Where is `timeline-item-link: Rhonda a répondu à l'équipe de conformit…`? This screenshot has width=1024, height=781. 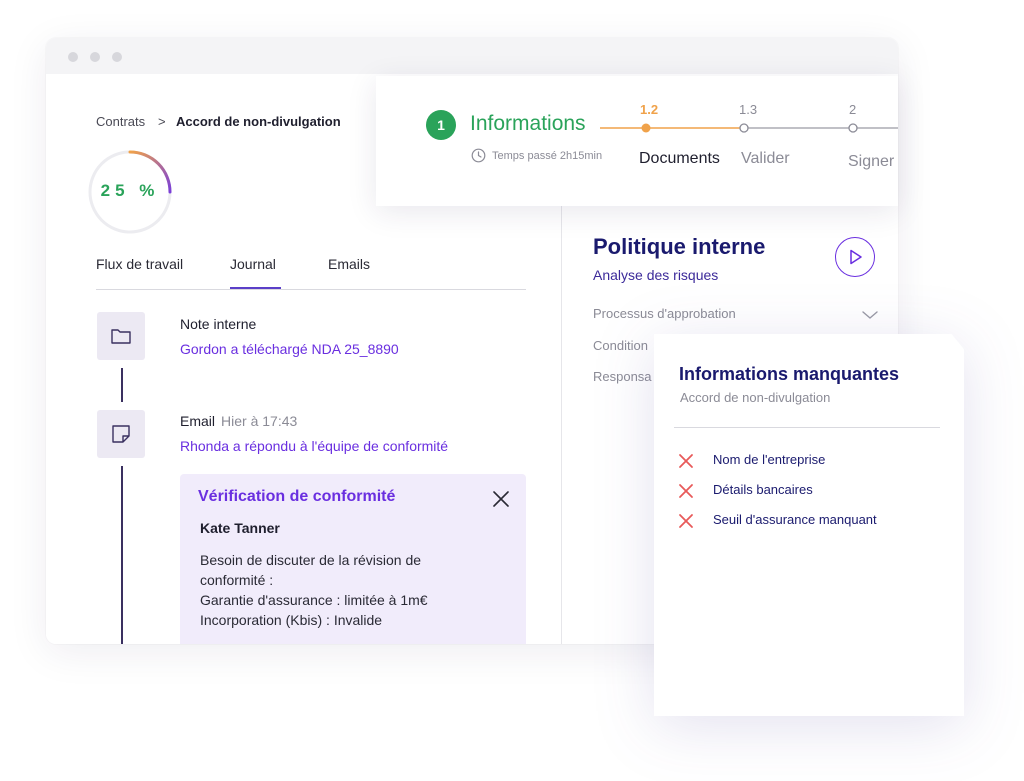 timeline-item-link: Rhonda a répondu à l'équipe de conformit… is located at coordinates (314, 446).